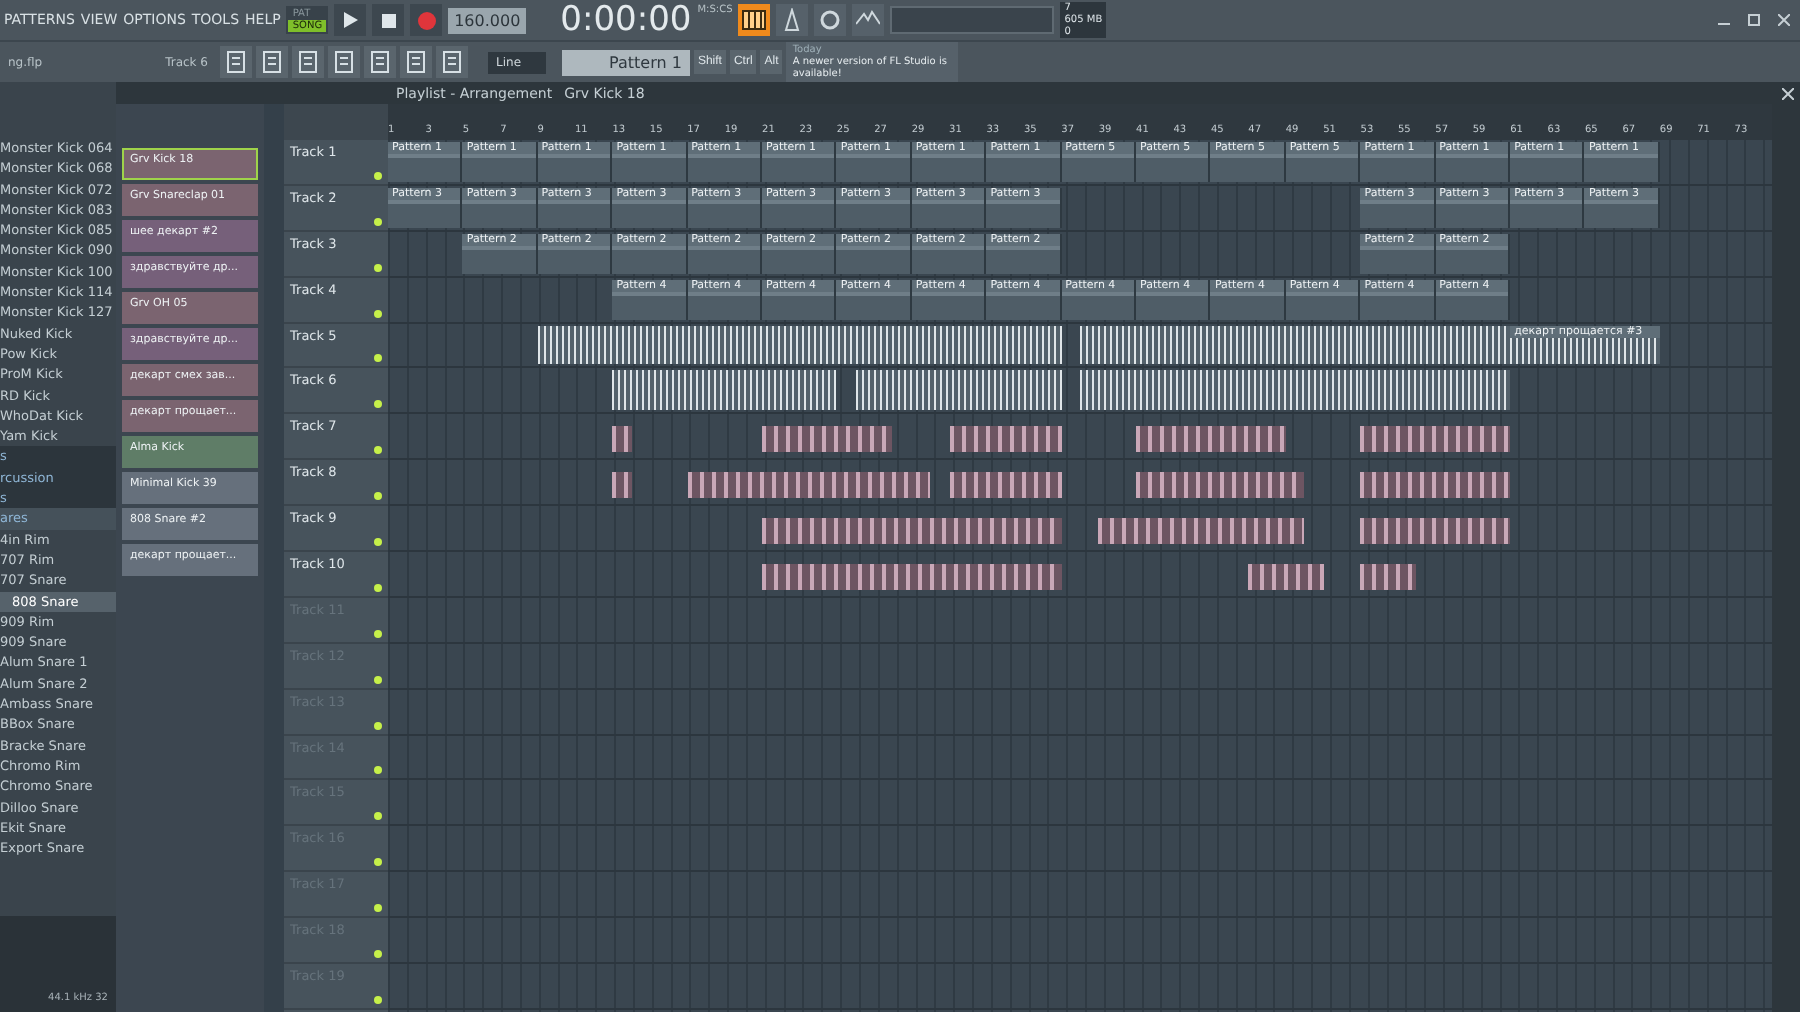 This screenshot has width=1800, height=1012. I want to click on maximize-icon, so click(1754, 20).